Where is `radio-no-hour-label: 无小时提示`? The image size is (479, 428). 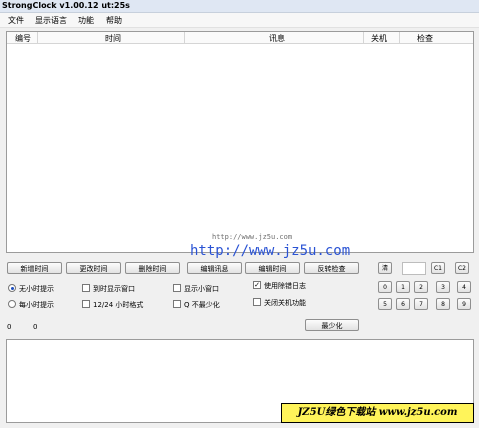 radio-no-hour-label: 无小时提示 is located at coordinates (36, 289).